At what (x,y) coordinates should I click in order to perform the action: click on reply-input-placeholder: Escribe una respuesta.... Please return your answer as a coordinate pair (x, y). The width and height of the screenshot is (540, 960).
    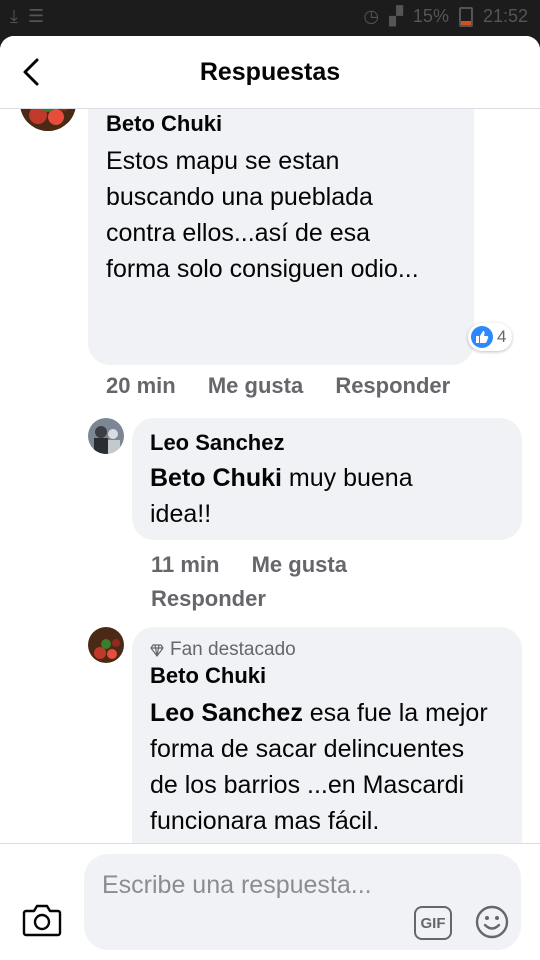
    Looking at the image, I should click on (237, 885).